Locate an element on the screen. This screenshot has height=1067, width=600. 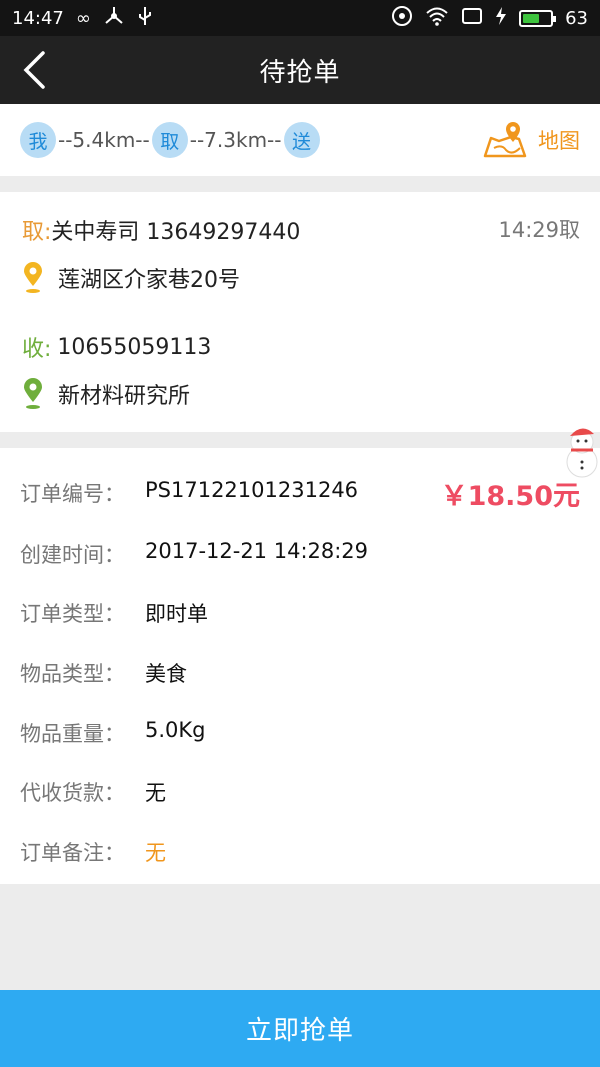
order-number: PS17122101231246 is located at coordinates (252, 490).